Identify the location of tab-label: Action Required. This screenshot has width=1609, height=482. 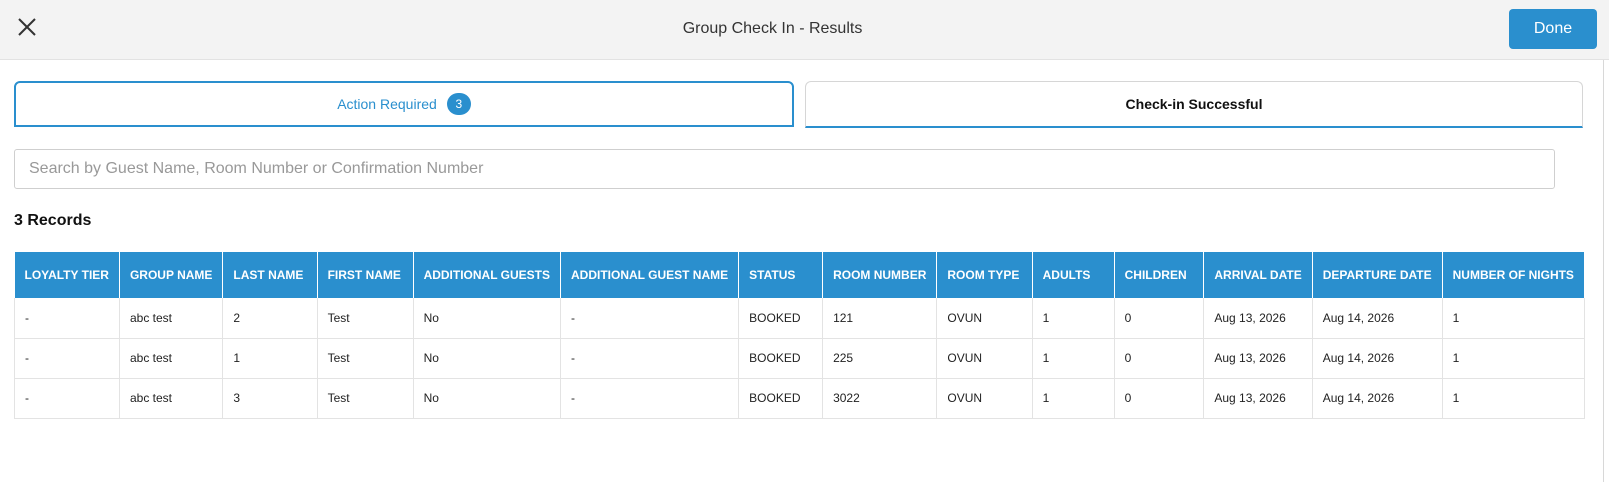
(387, 104).